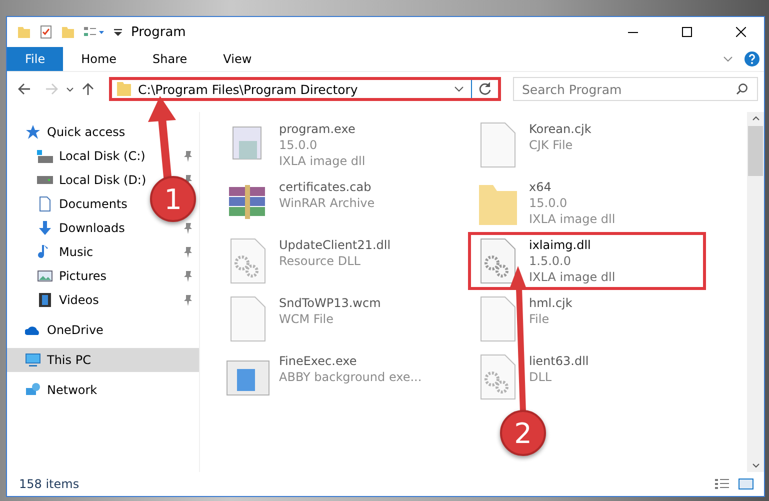 This screenshot has height=501, width=769. I want to click on nav-item: Pictures, so click(83, 276).